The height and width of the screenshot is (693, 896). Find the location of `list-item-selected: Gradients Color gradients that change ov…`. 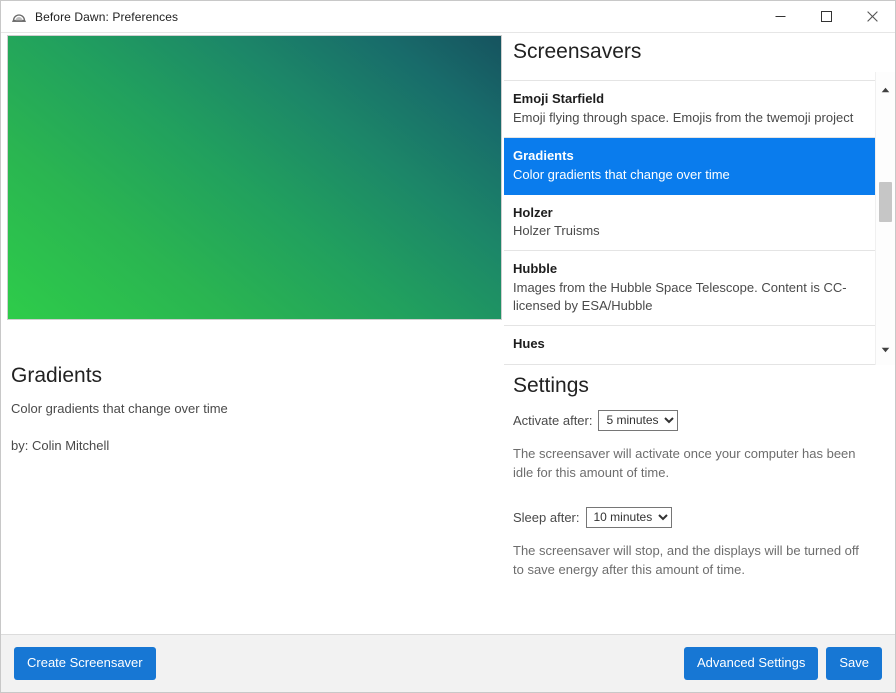

list-item-selected: Gradients Color gradients that change ov… is located at coordinates (690, 166).